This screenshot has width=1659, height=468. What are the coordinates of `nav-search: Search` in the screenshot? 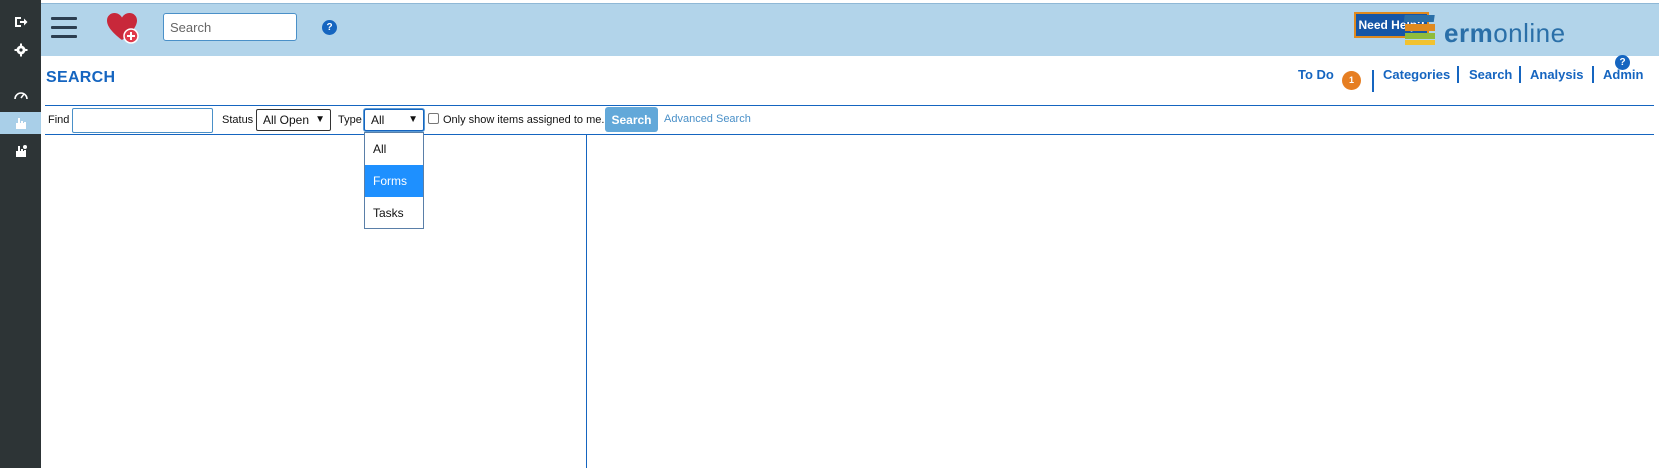 It's located at (1490, 74).